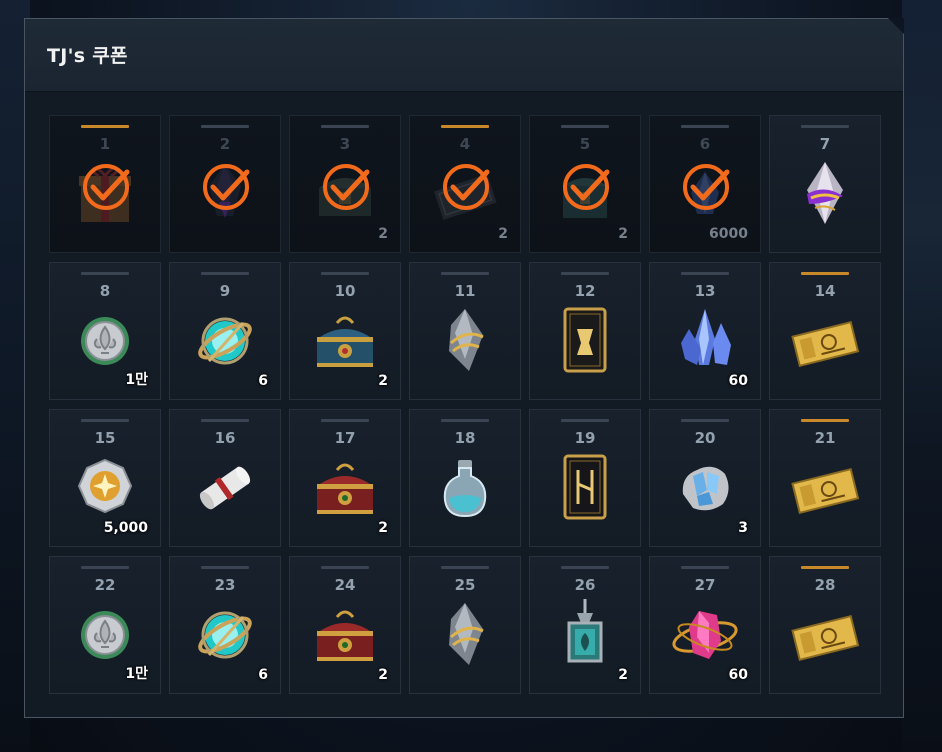  What do you see at coordinates (825, 585) in the screenshot?
I see `reward-day-number: 28` at bounding box center [825, 585].